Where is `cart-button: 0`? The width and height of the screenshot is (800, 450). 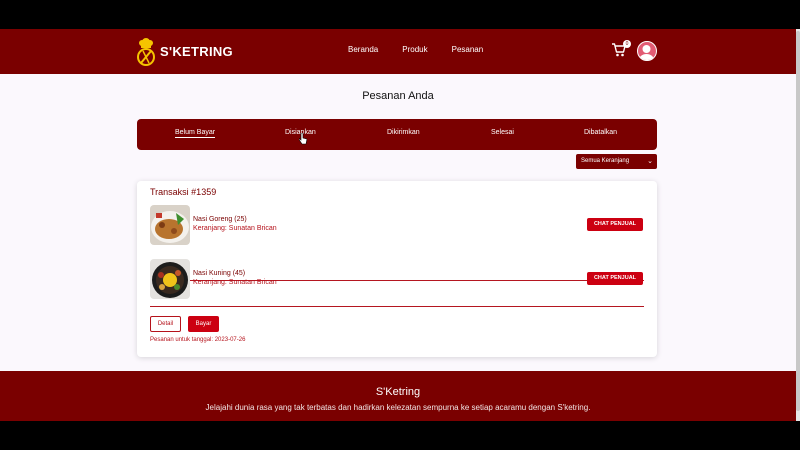
cart-button: 0 is located at coordinates (621, 50).